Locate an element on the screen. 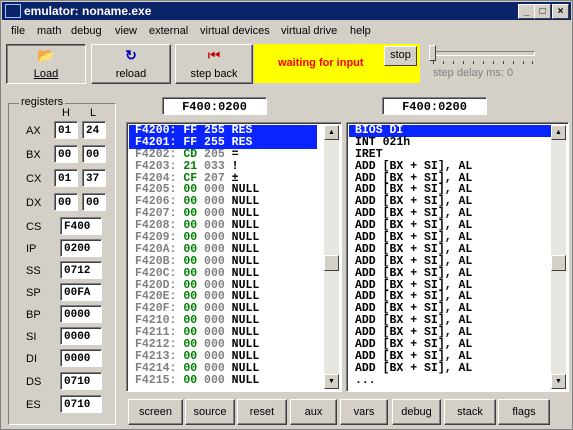 Image resolution: width=573 pixels, height=430 pixels. menu-view: view is located at coordinates (126, 31).